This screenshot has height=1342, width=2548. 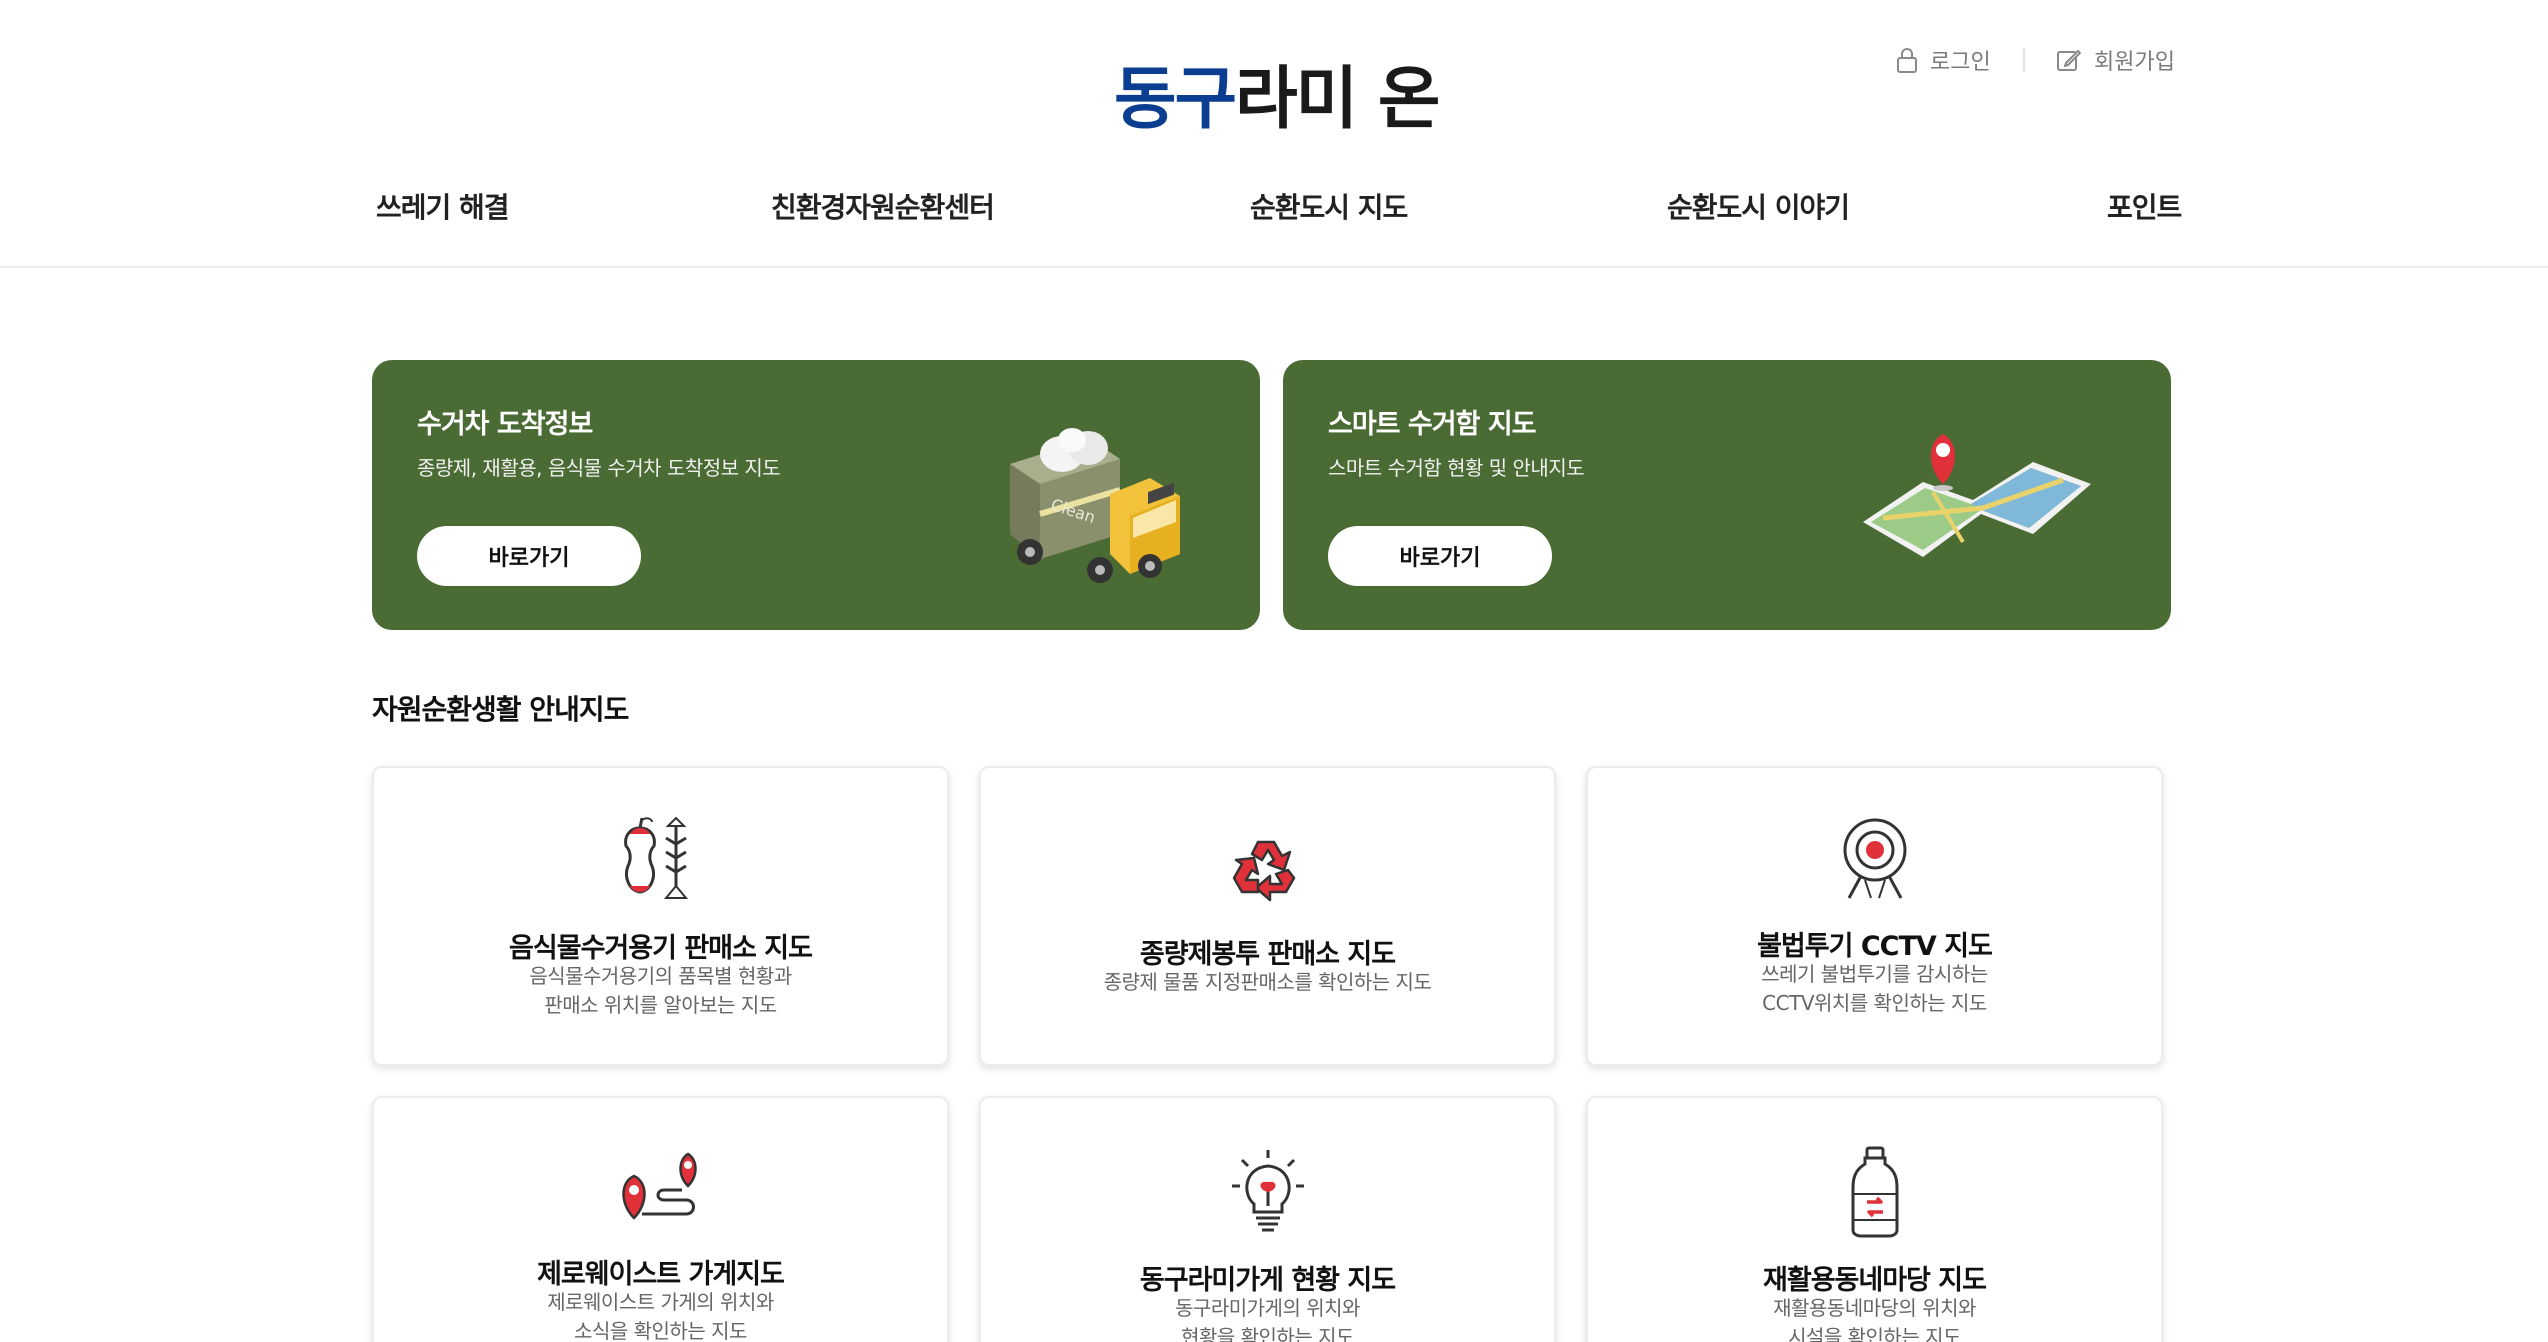 What do you see at coordinates (1267, 1191) in the screenshot?
I see `lightbulb-icon` at bounding box center [1267, 1191].